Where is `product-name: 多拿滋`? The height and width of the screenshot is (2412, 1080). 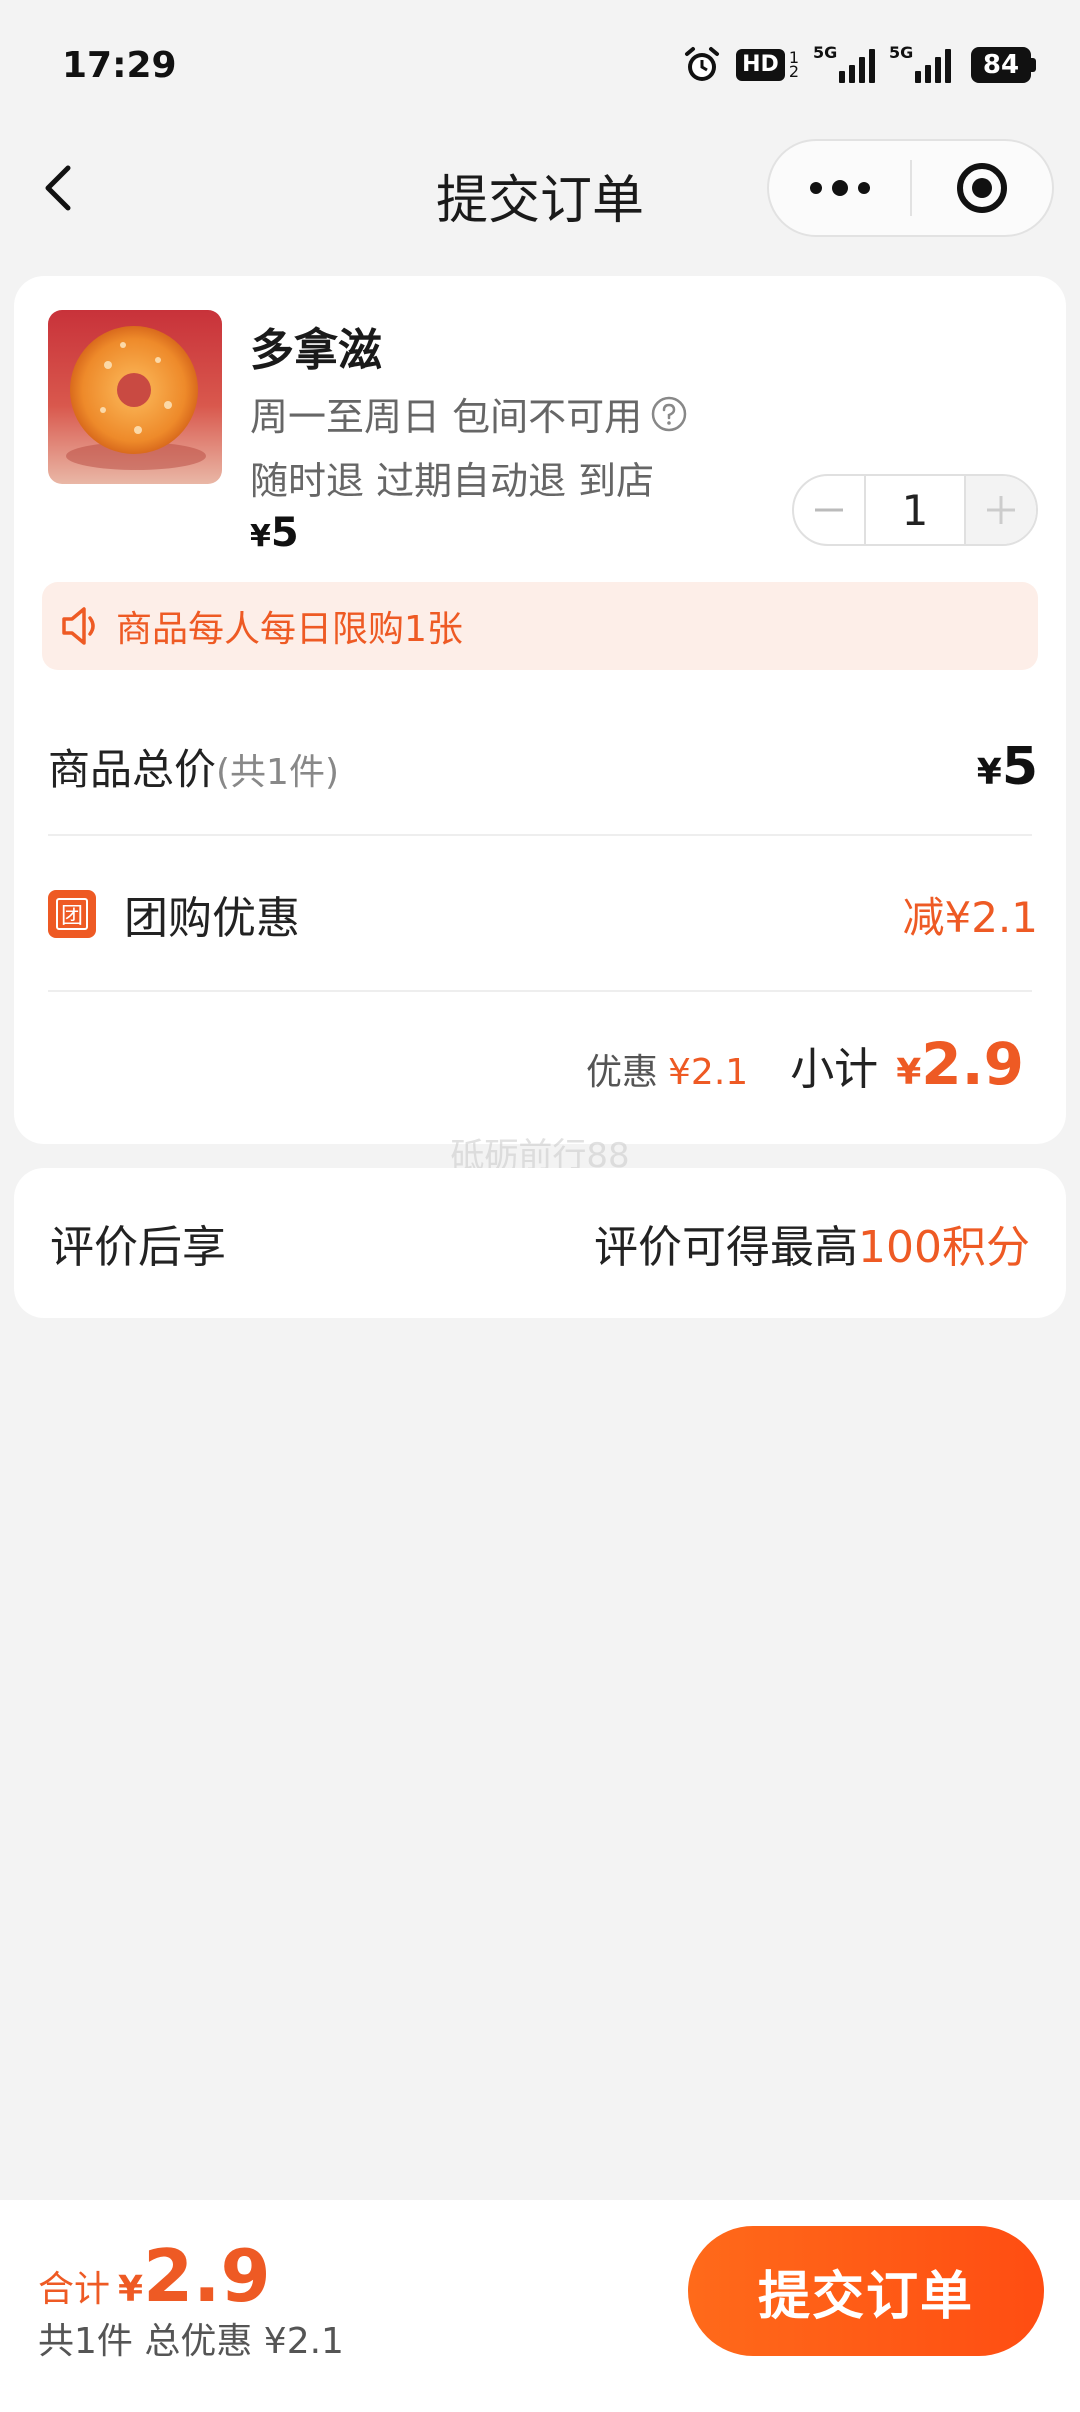 product-name: 多拿滋 is located at coordinates (316, 350).